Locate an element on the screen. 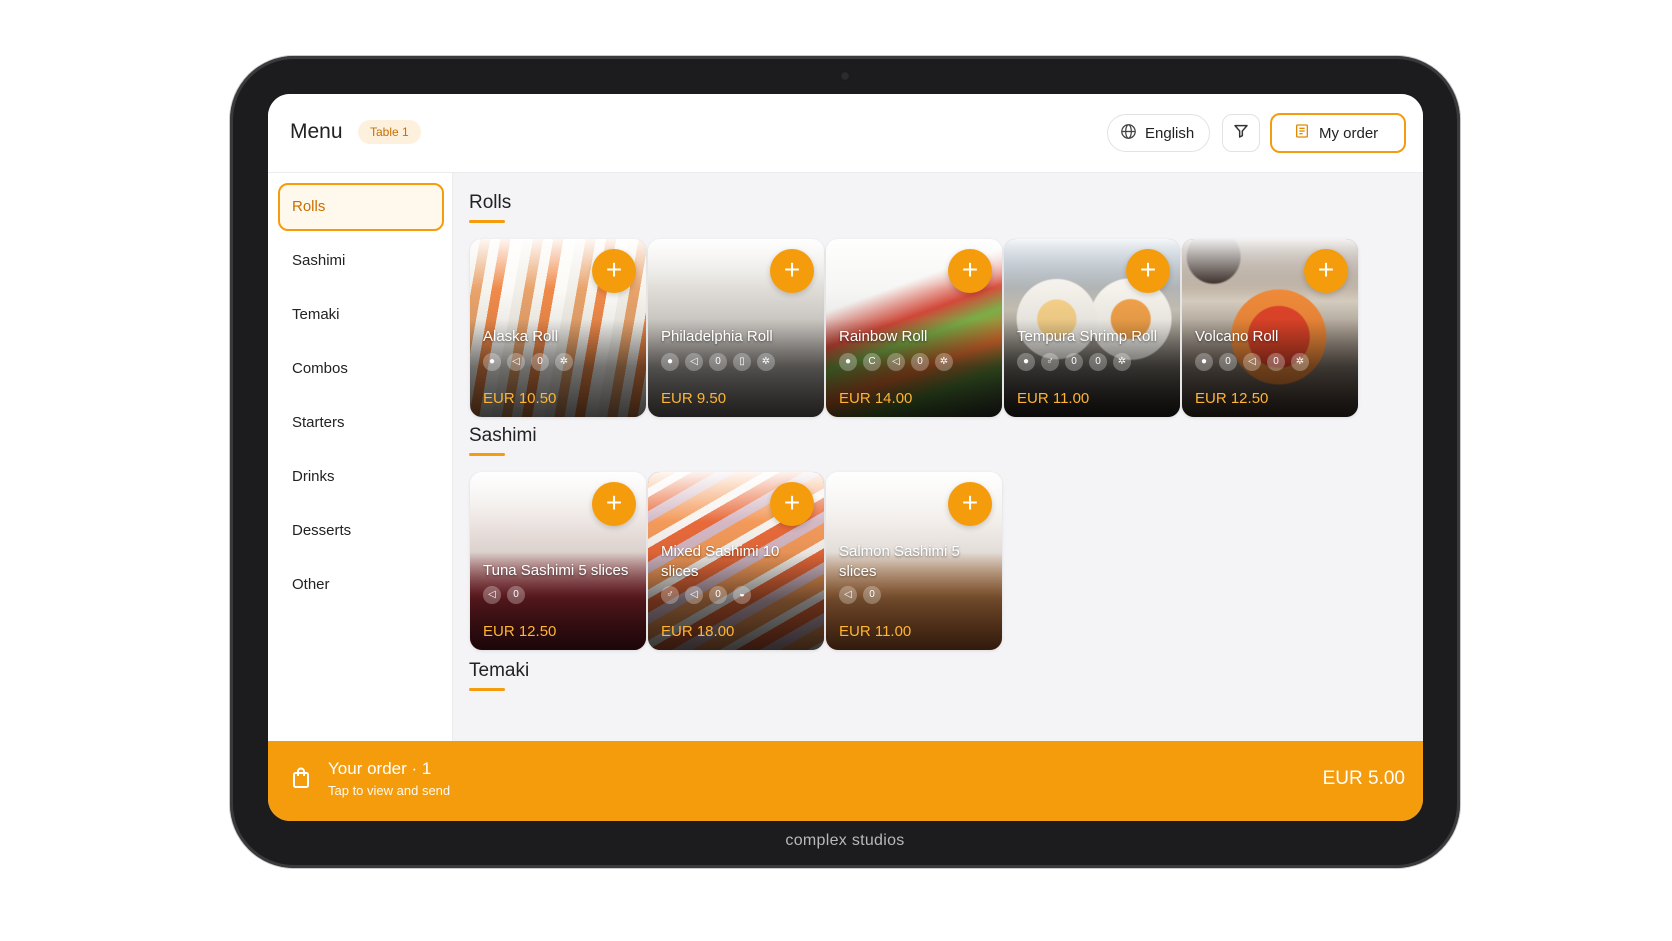  item-name: Volcano Roll is located at coordinates (1237, 336).